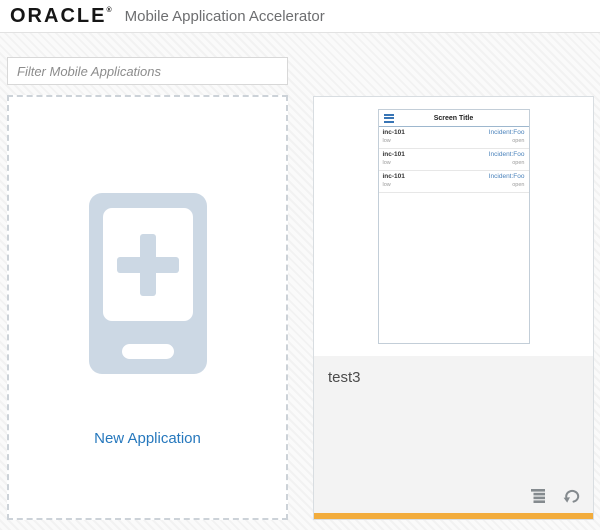  I want to click on app-card-actions, so click(555, 496).